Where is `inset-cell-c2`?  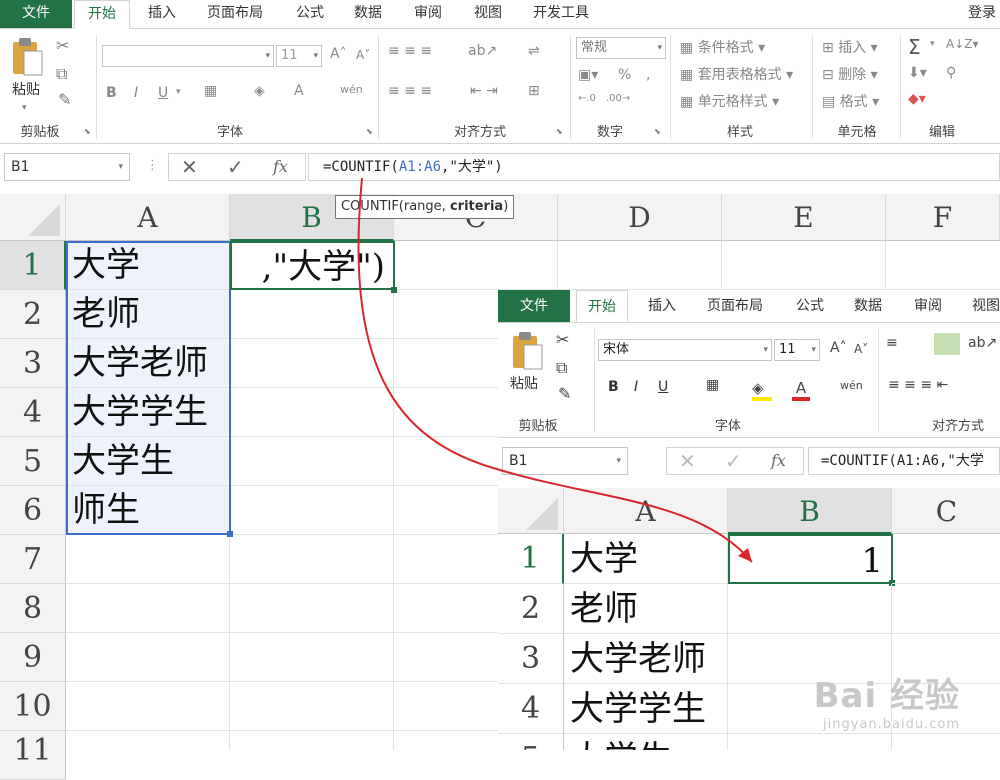 inset-cell-c2 is located at coordinates (946, 609).